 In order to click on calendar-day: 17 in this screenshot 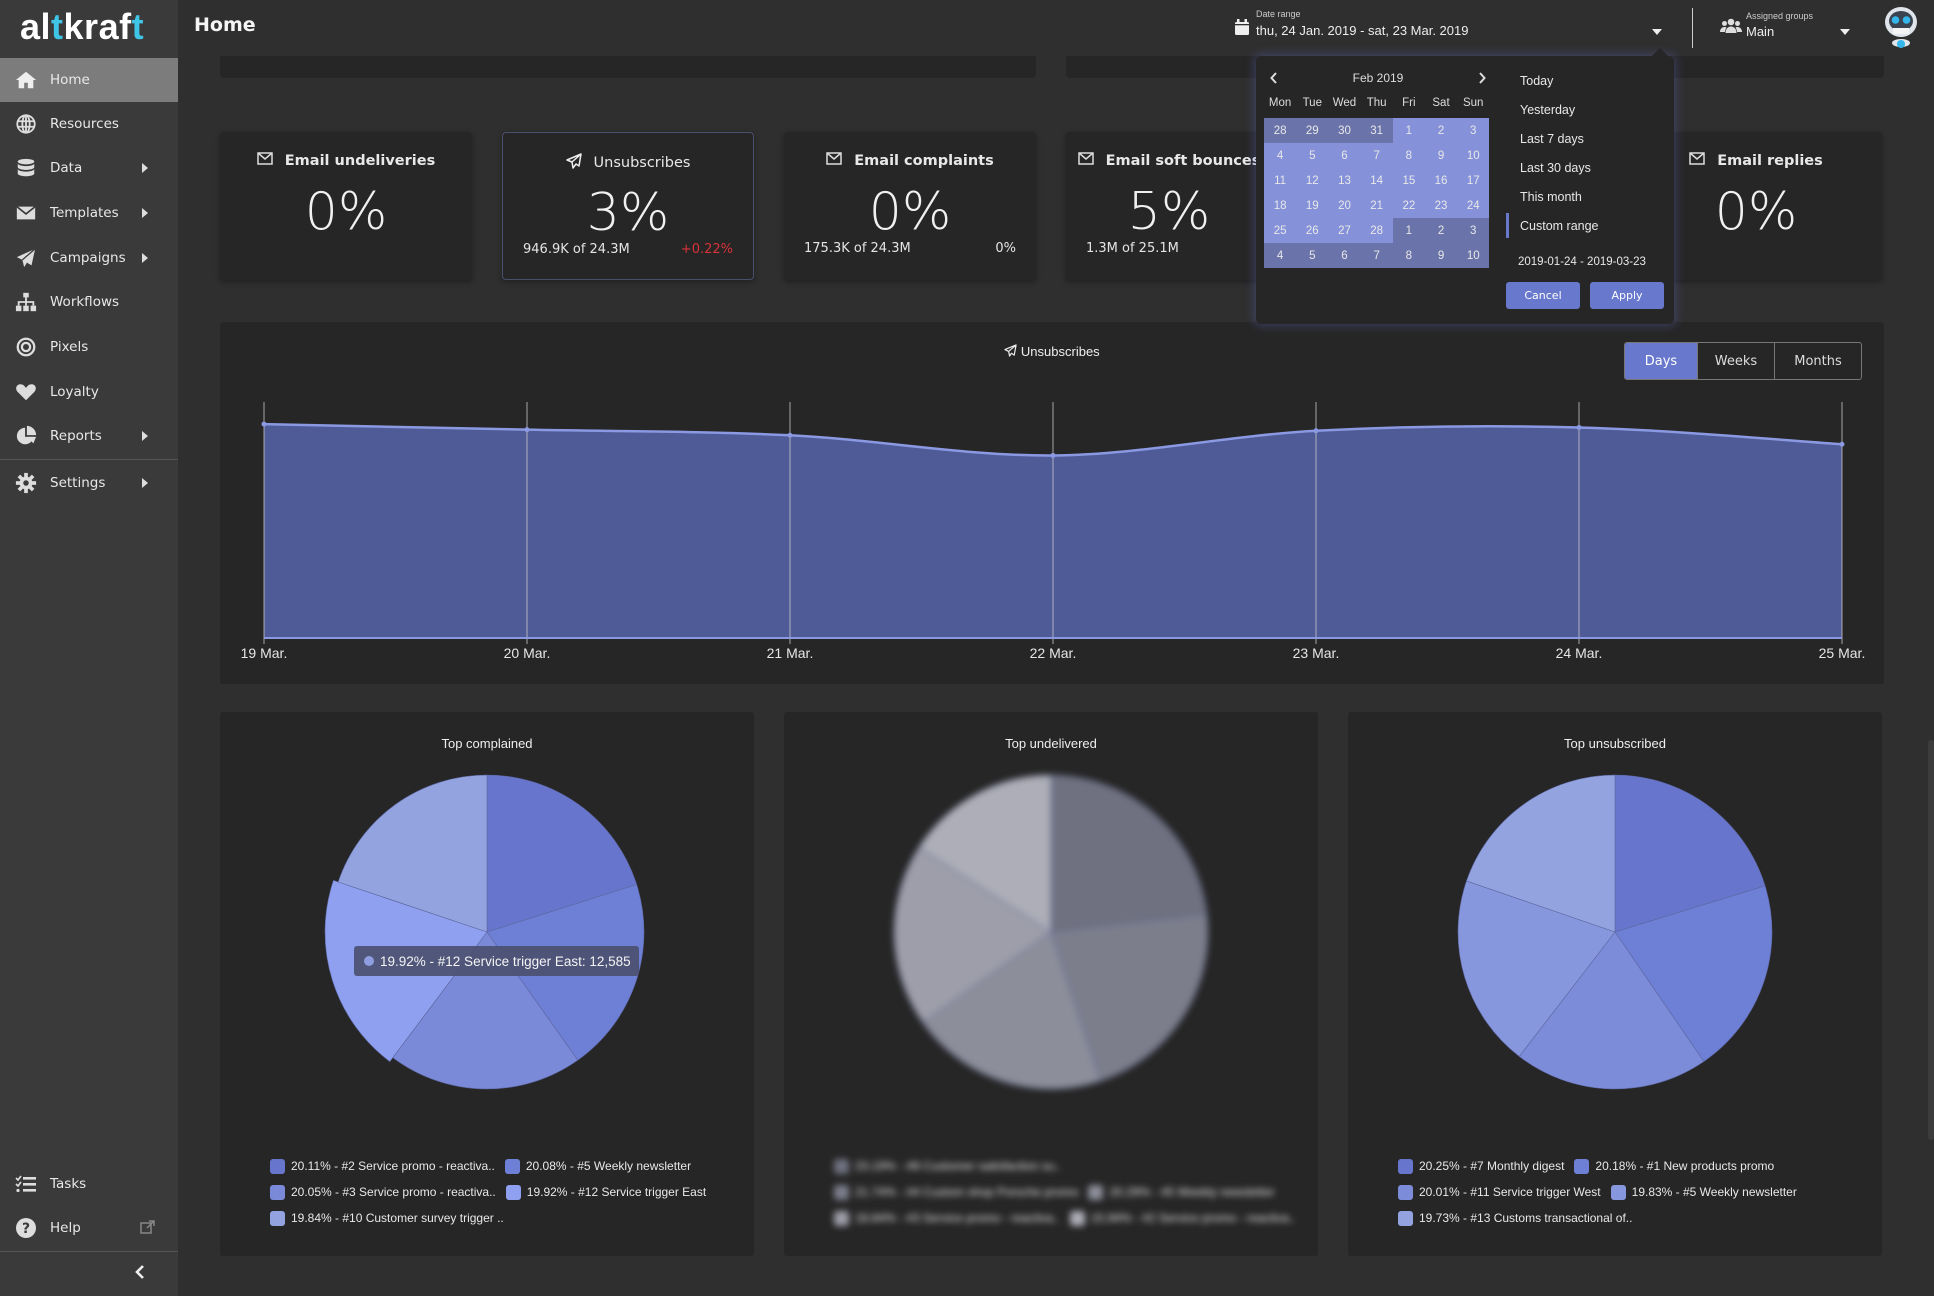, I will do `click(1473, 180)`.